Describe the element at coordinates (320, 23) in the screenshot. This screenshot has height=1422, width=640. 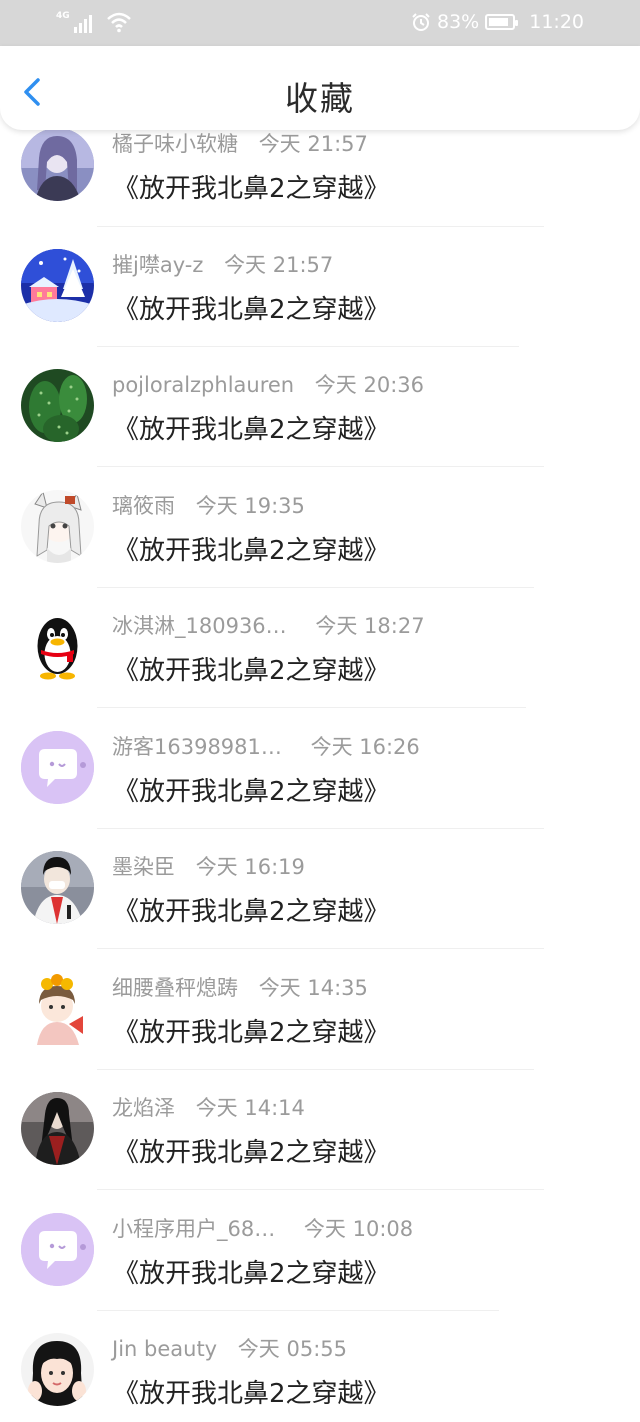
I see `status-bar: 4G 83% 11:20` at that location.